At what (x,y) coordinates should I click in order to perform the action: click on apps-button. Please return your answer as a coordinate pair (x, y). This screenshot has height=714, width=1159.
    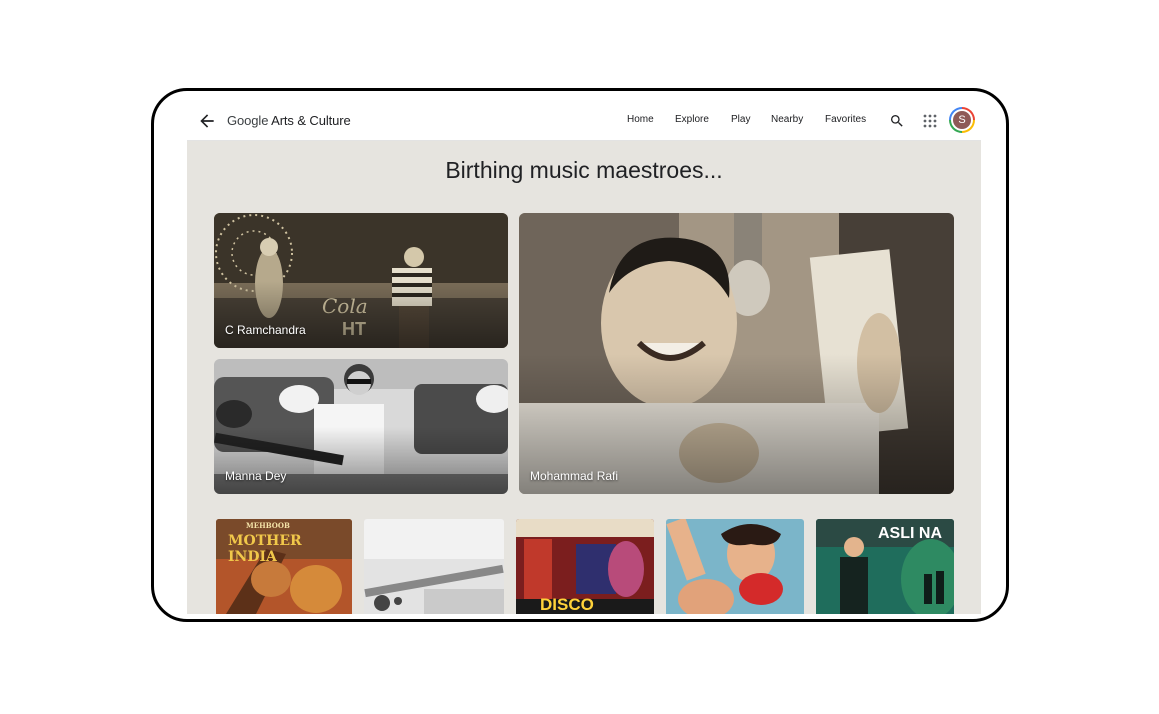
    Looking at the image, I should click on (930, 121).